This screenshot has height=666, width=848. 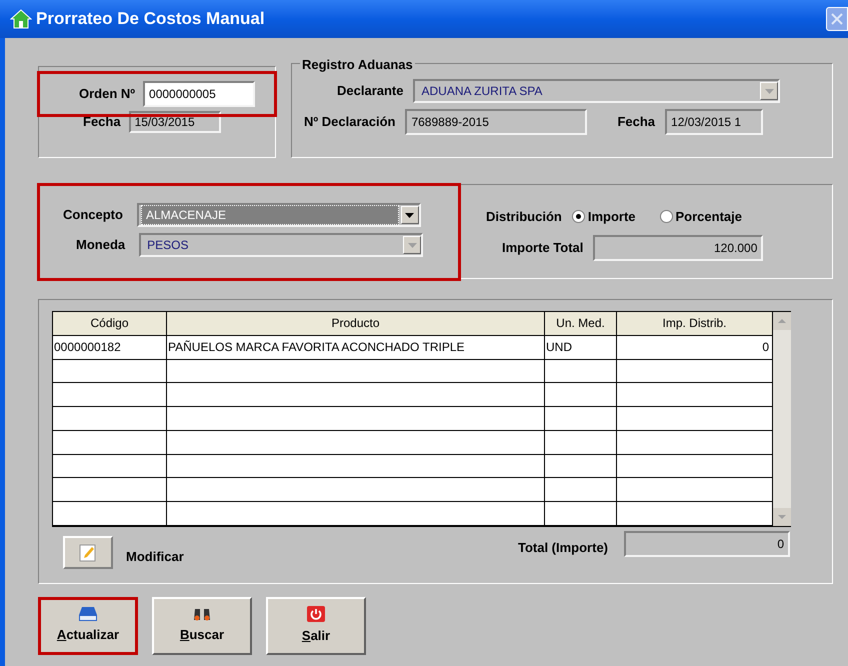 I want to click on drive-icon, so click(x=88, y=614).